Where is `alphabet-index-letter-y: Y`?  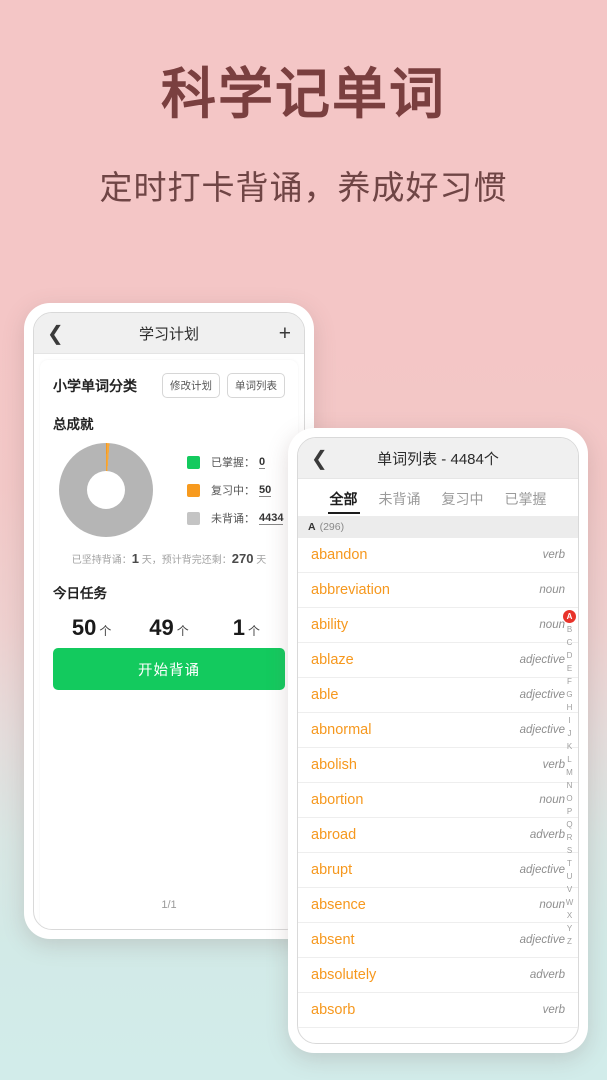 alphabet-index-letter-y: Y is located at coordinates (569, 928).